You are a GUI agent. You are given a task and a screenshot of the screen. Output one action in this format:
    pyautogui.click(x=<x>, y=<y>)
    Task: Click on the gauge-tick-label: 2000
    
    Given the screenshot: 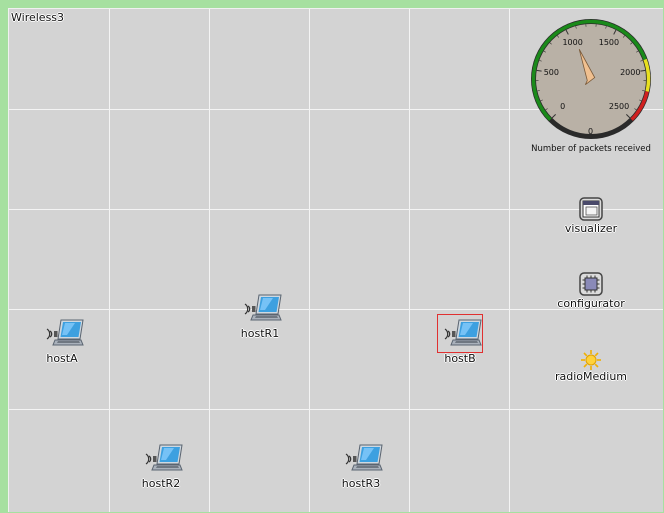 What is the action you would take?
    pyautogui.click(x=630, y=72)
    